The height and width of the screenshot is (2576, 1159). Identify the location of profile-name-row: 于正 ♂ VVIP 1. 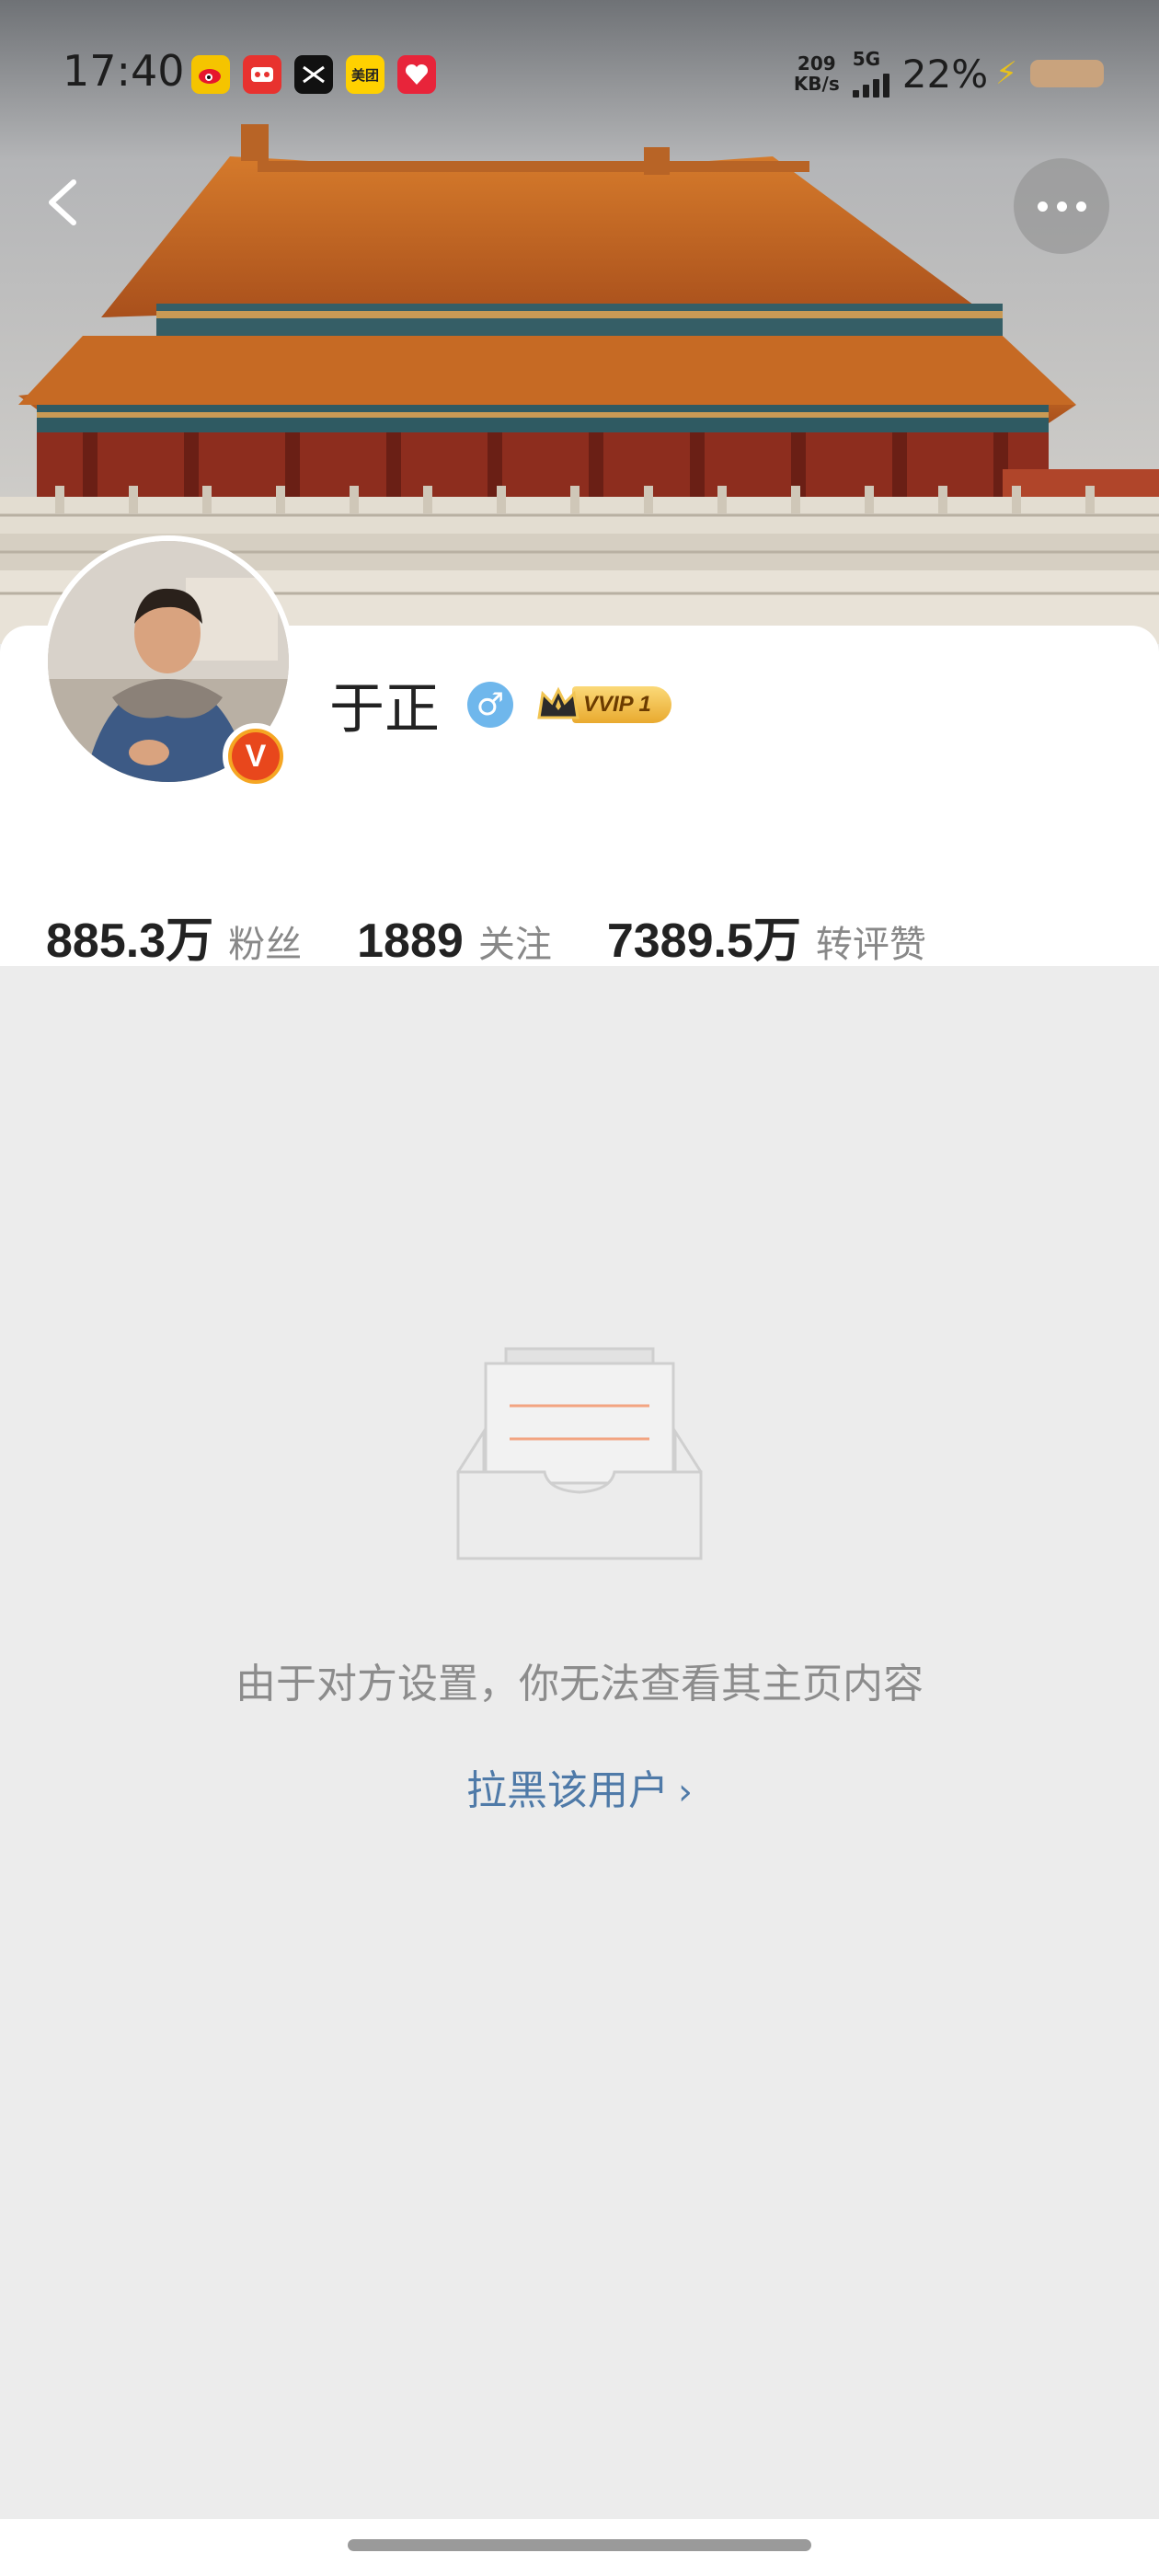
(500, 704).